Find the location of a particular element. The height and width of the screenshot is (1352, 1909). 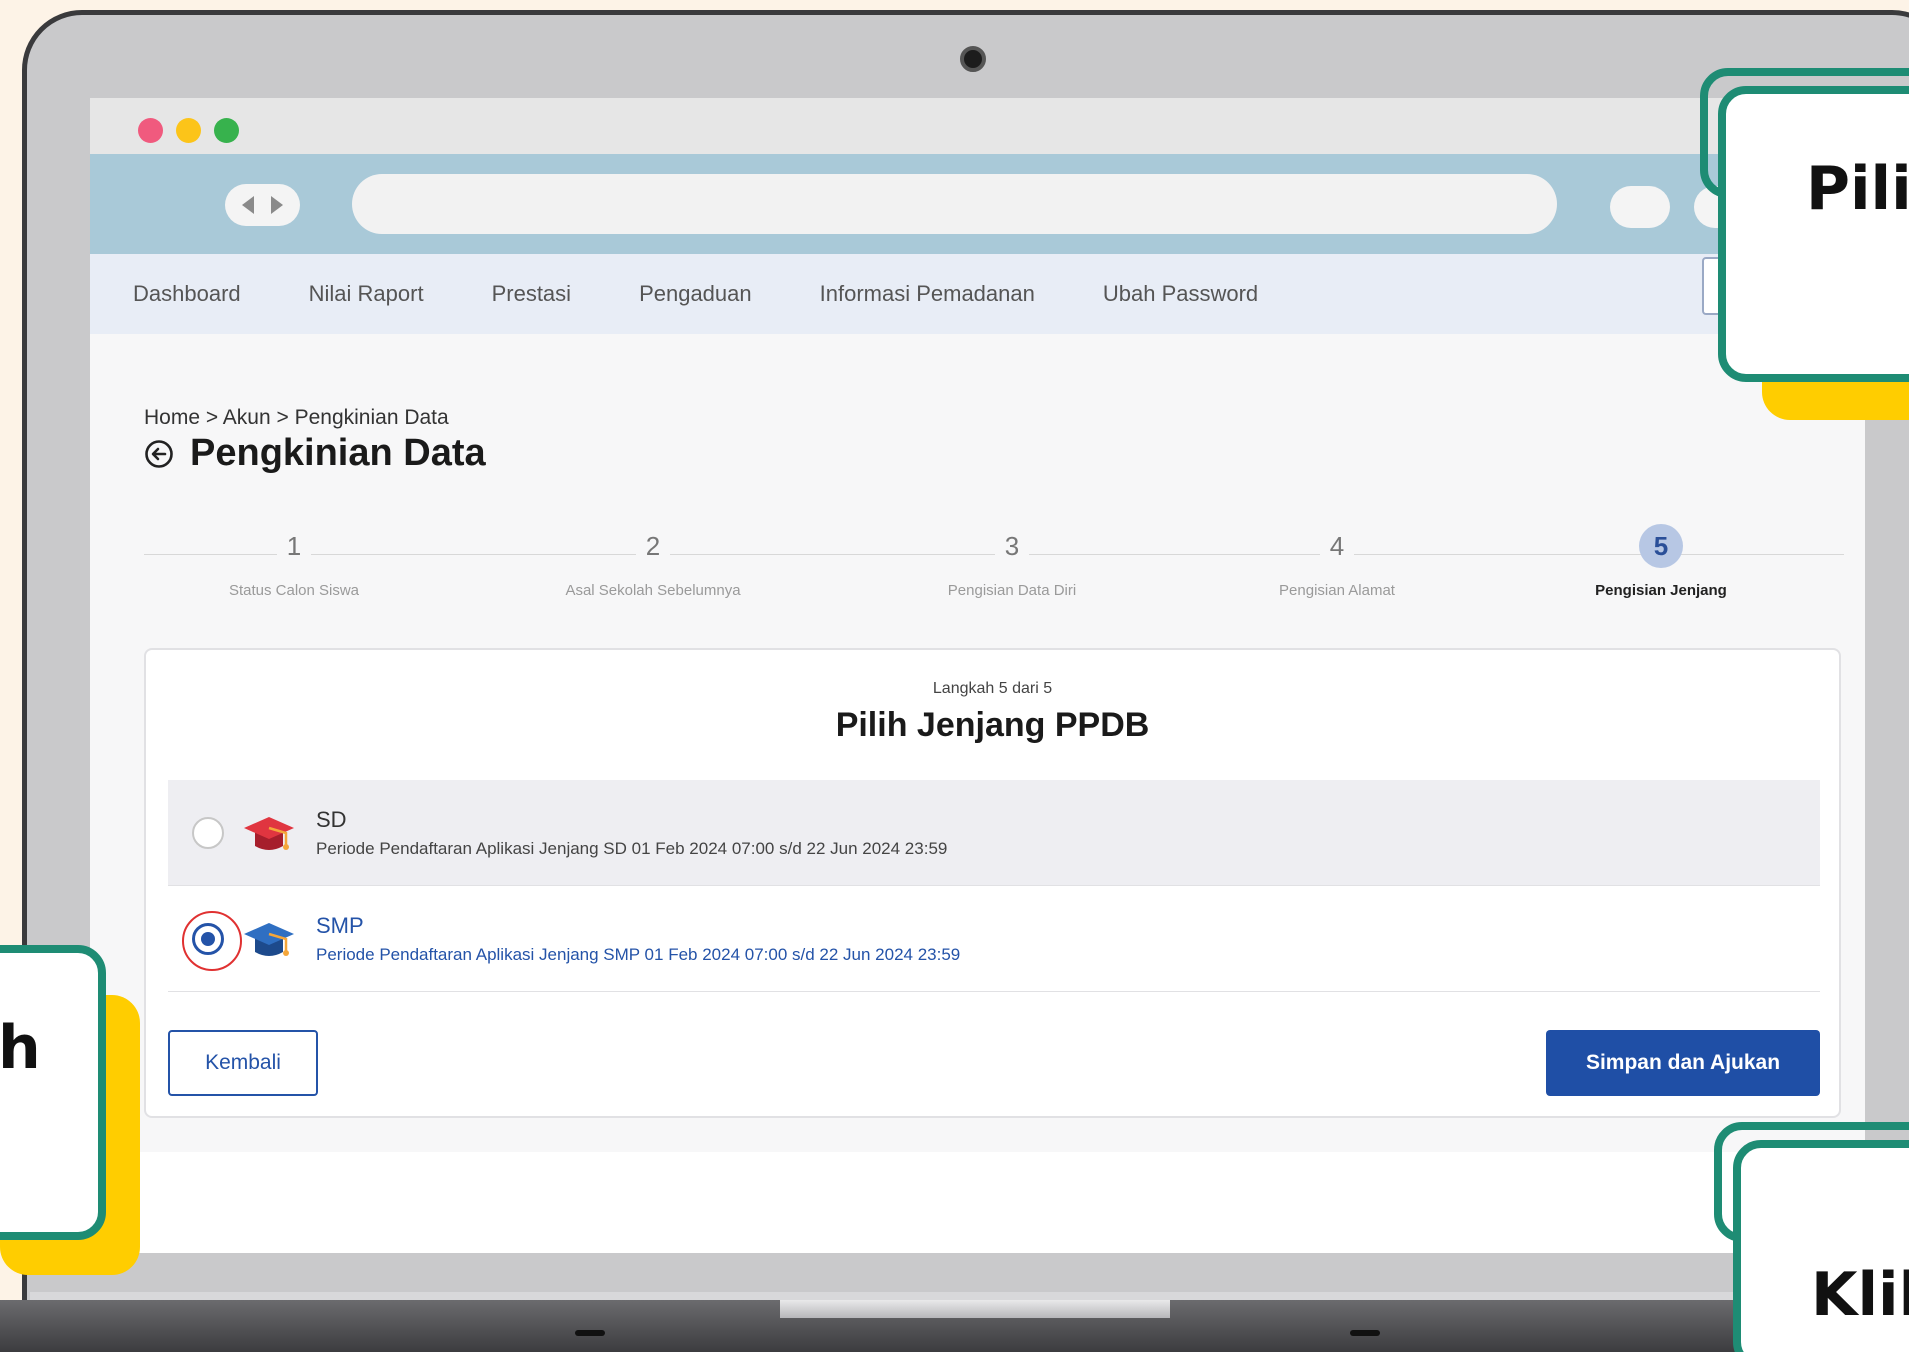

step-number-active: 5 is located at coordinates (1661, 546).